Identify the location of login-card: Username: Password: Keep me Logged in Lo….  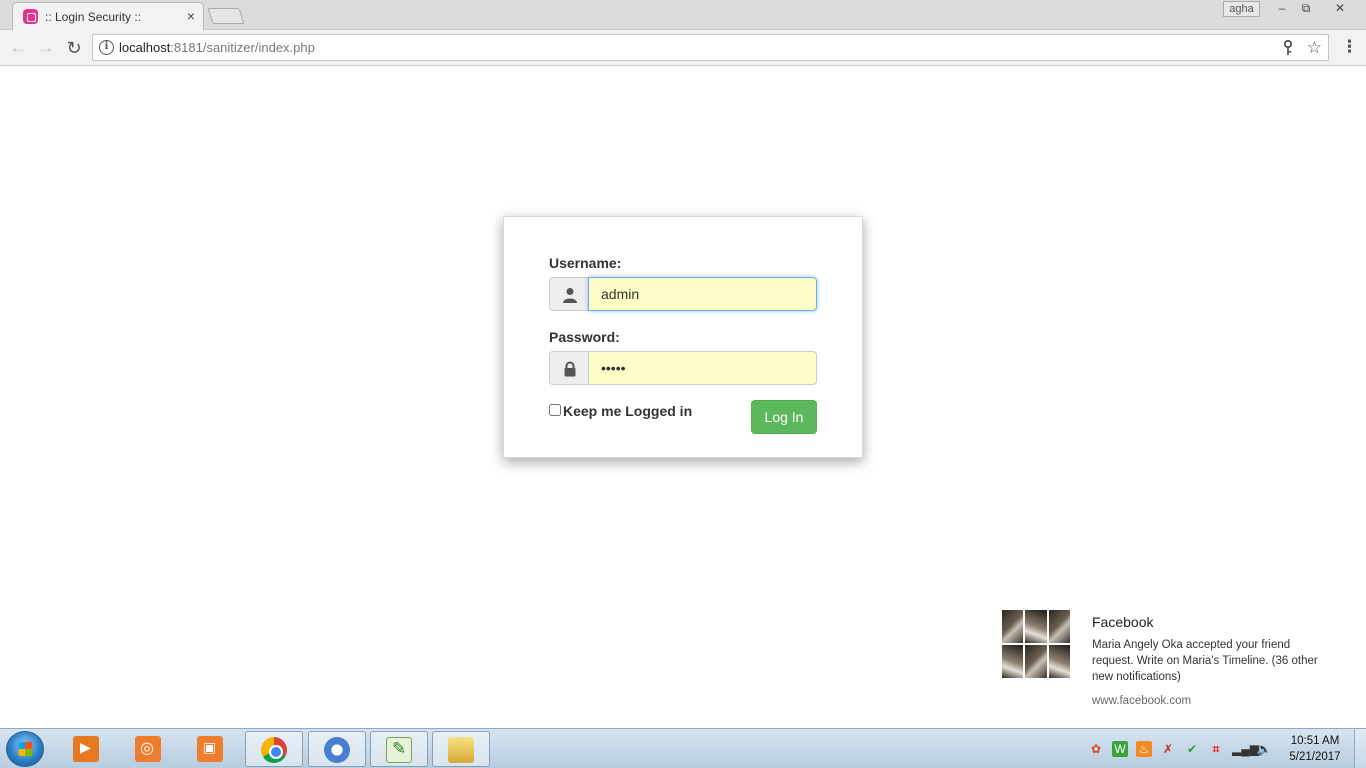
(683, 337).